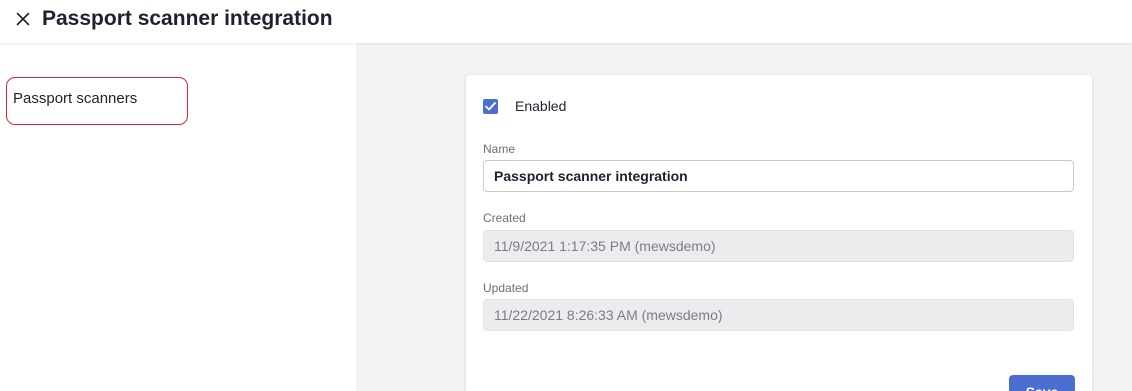 Image resolution: width=1132 pixels, height=391 pixels. I want to click on save-button: Save, so click(1042, 383).